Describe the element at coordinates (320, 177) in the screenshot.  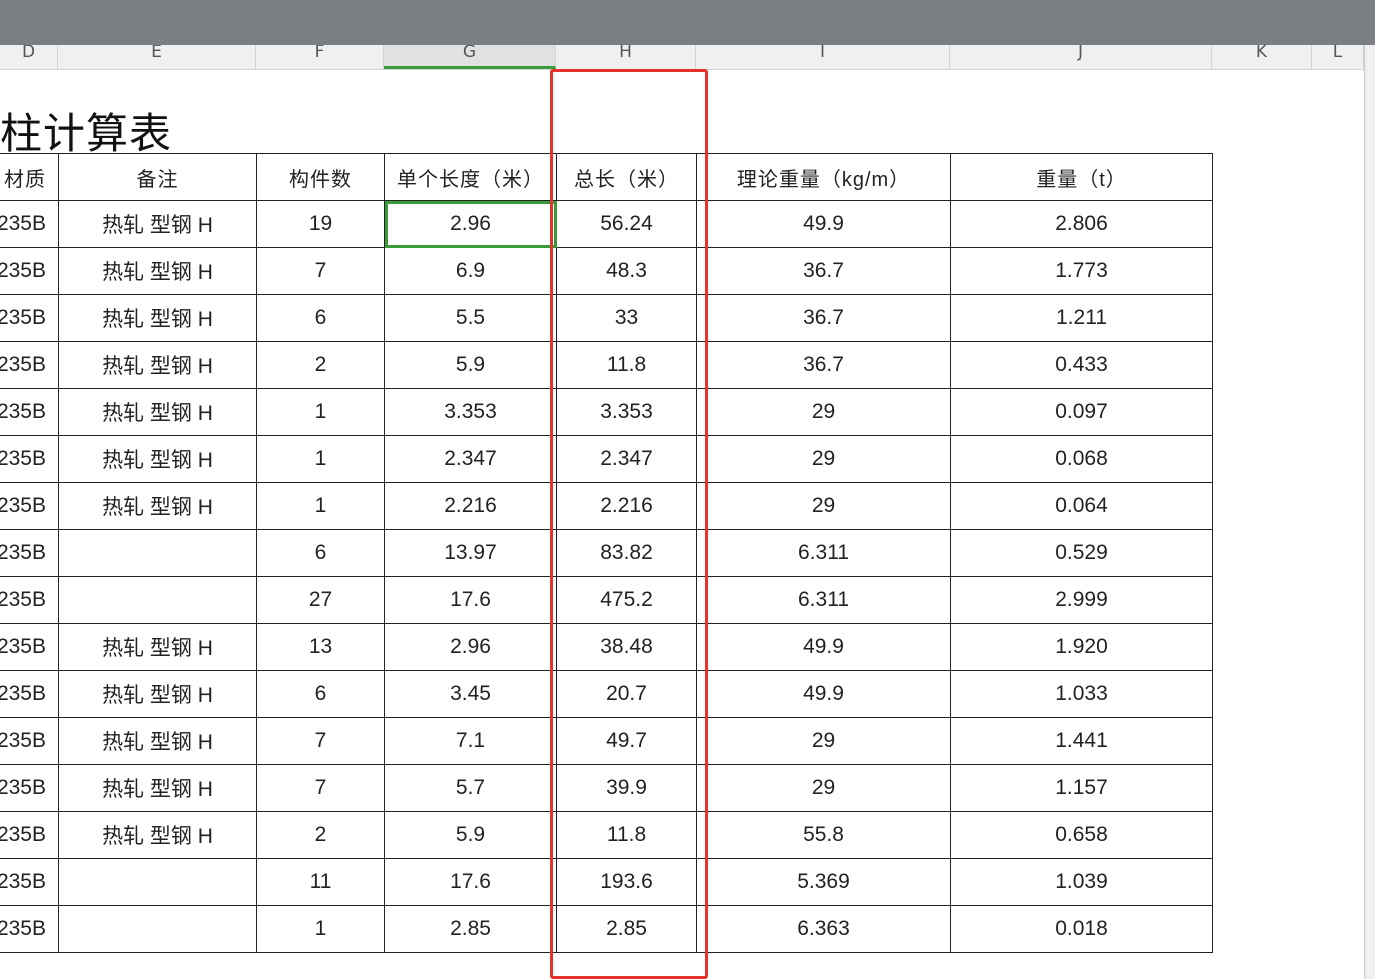
I see `header-count: 构件数` at that location.